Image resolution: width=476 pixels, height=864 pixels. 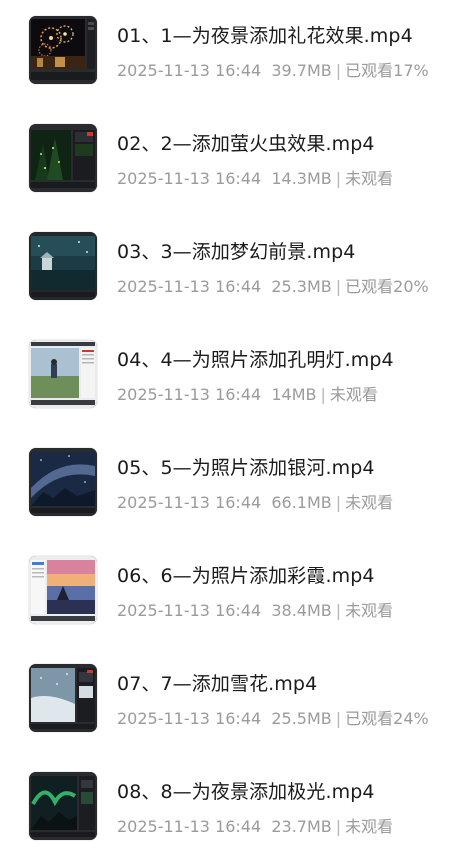 I want to click on video-title: 05、5—为照片添加银河.mp4, so click(x=246, y=468).